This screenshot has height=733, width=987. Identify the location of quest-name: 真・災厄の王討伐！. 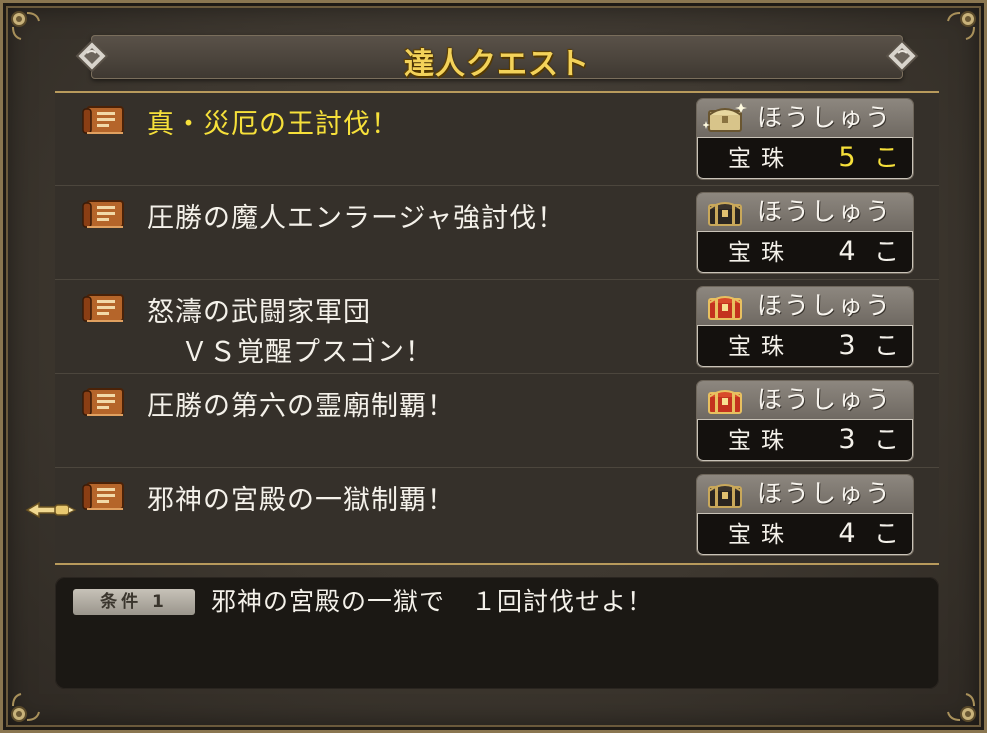
(273, 124).